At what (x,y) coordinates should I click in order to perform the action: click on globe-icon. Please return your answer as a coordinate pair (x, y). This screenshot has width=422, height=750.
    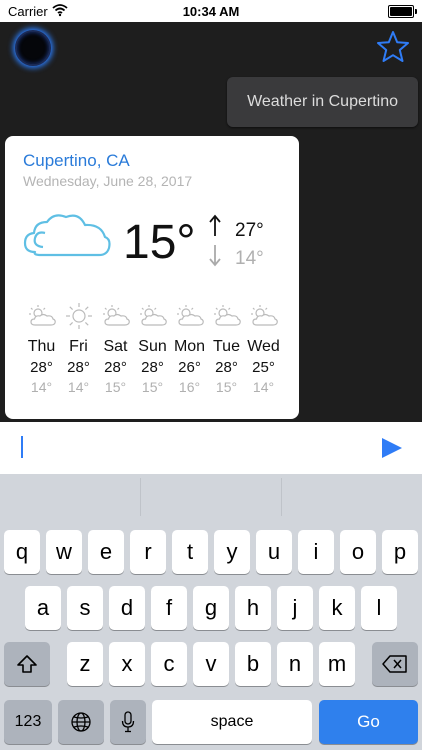
    Looking at the image, I should click on (81, 722).